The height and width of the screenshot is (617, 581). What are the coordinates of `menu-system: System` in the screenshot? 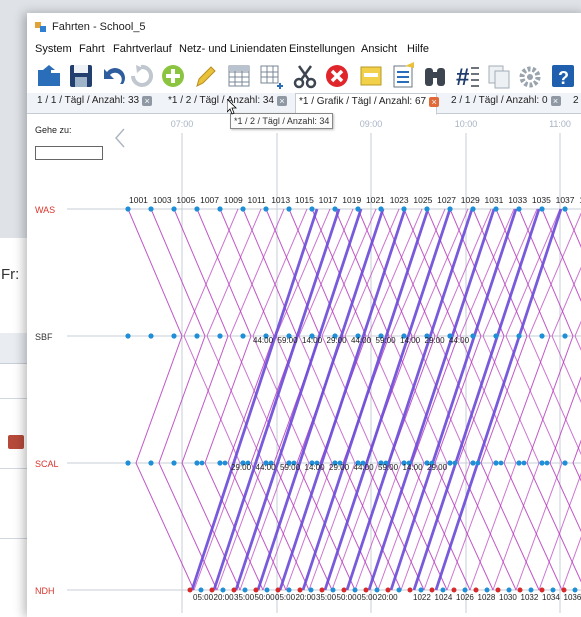 It's located at (53, 49).